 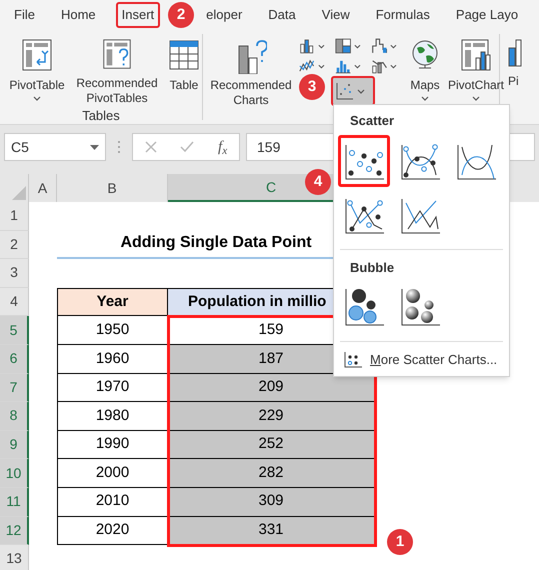 I want to click on chart-type-button, so click(x=353, y=91).